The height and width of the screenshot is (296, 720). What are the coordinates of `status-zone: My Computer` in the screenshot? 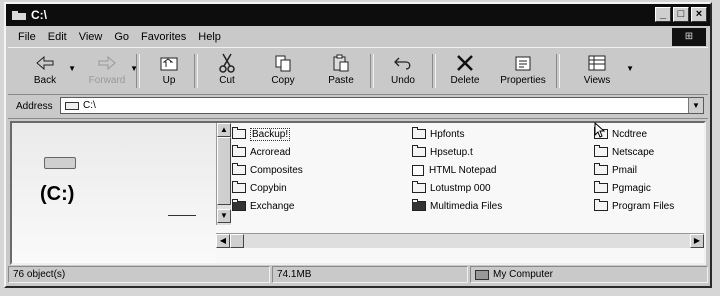 It's located at (589, 274).